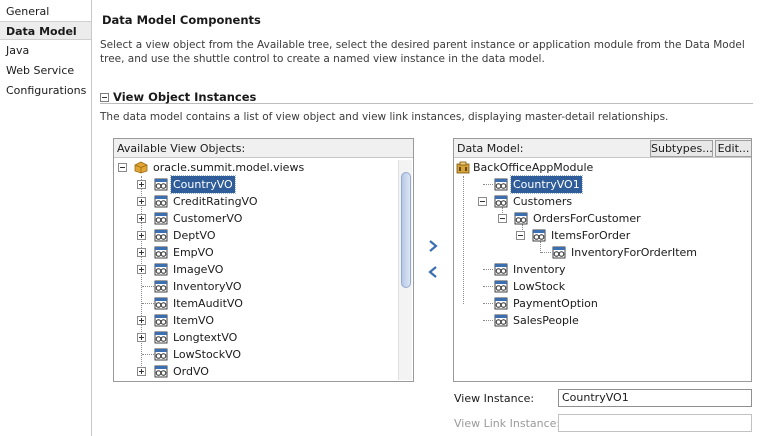 The image size is (760, 436). I want to click on tree-node-imagevo: ImageVO, so click(256, 269).